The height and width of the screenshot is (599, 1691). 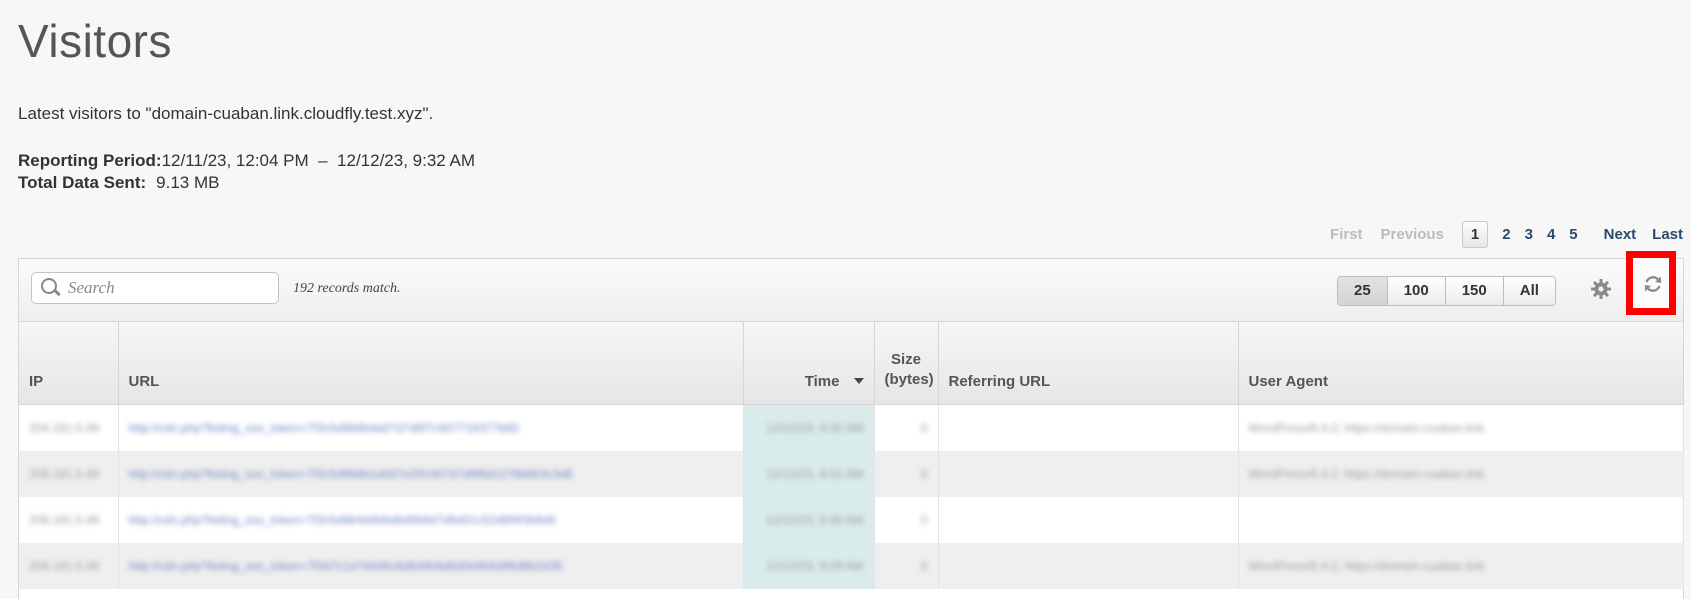 I want to click on cell-time: 12/12/23, 9:32 AM, so click(x=815, y=428).